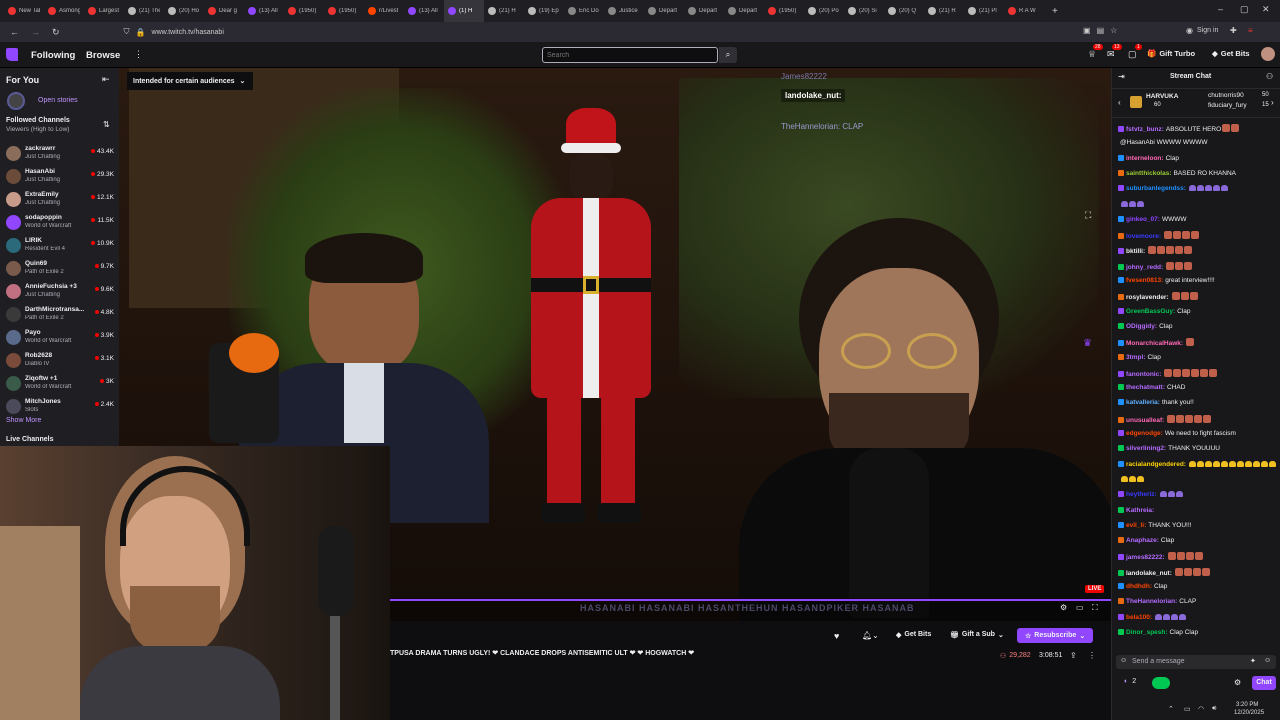 This screenshot has width=1280, height=720. Describe the element at coordinates (1196, 662) in the screenshot. I see `chat-input: ☺ Send a message ✦ ☺` at that location.